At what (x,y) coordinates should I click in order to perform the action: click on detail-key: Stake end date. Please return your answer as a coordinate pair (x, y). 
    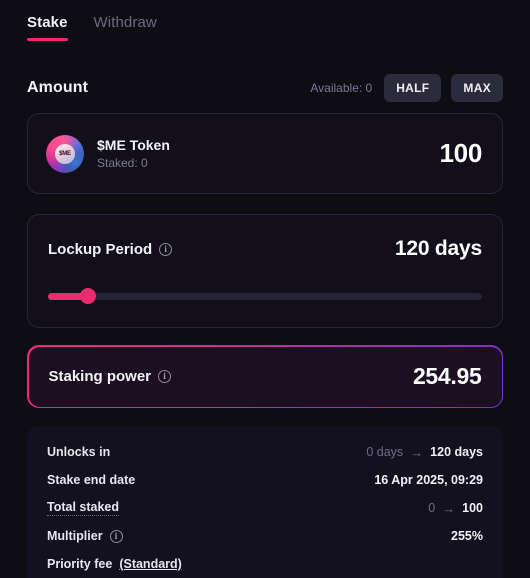
    Looking at the image, I should click on (91, 480).